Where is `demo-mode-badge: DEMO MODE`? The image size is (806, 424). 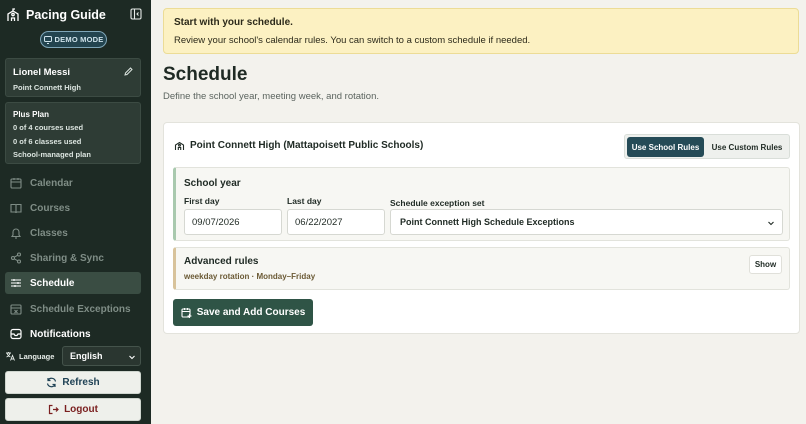
demo-mode-badge: DEMO MODE is located at coordinates (73, 39).